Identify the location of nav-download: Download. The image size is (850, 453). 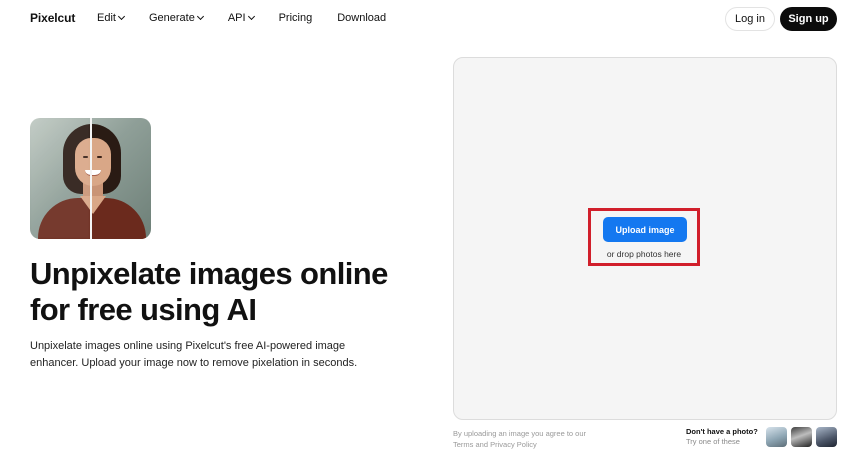
(361, 18).